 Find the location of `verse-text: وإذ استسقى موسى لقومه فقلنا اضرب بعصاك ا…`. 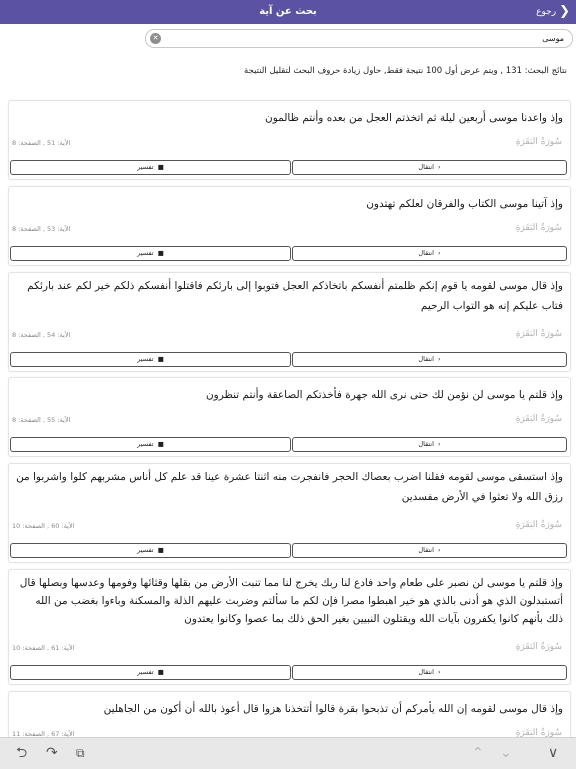

verse-text: وإذ استسقى موسى لقومه فقلنا اضرب بعصاك ا… is located at coordinates (289, 487).